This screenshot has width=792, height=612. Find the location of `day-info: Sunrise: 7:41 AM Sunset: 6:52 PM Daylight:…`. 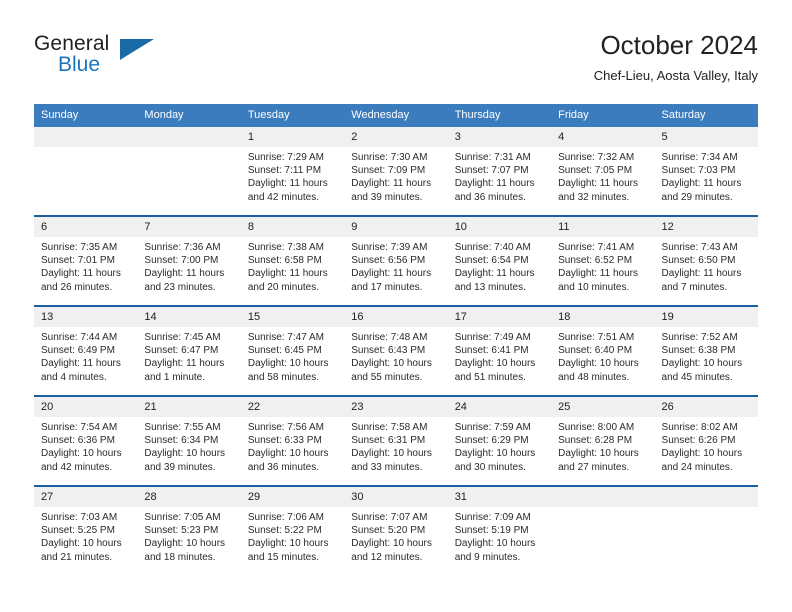

day-info: Sunrise: 7:41 AM Sunset: 6:52 PM Daylight:… is located at coordinates (602, 265).